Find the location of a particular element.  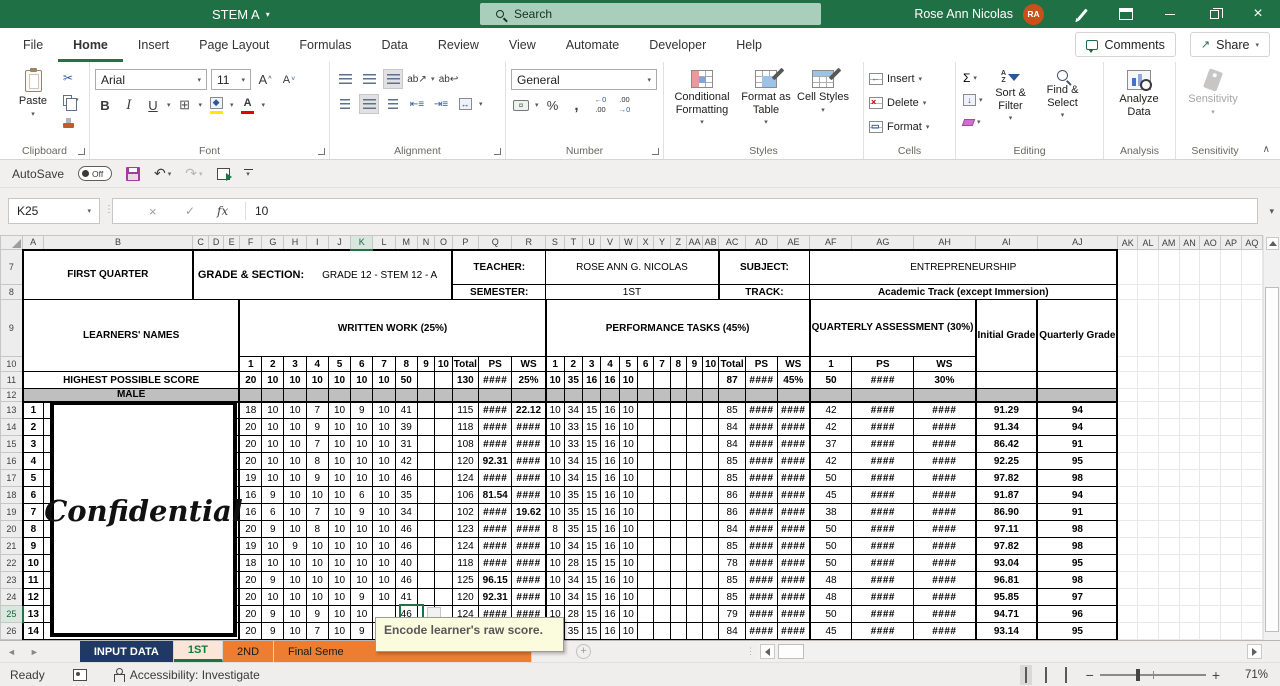

cell: 35 is located at coordinates (573, 495).